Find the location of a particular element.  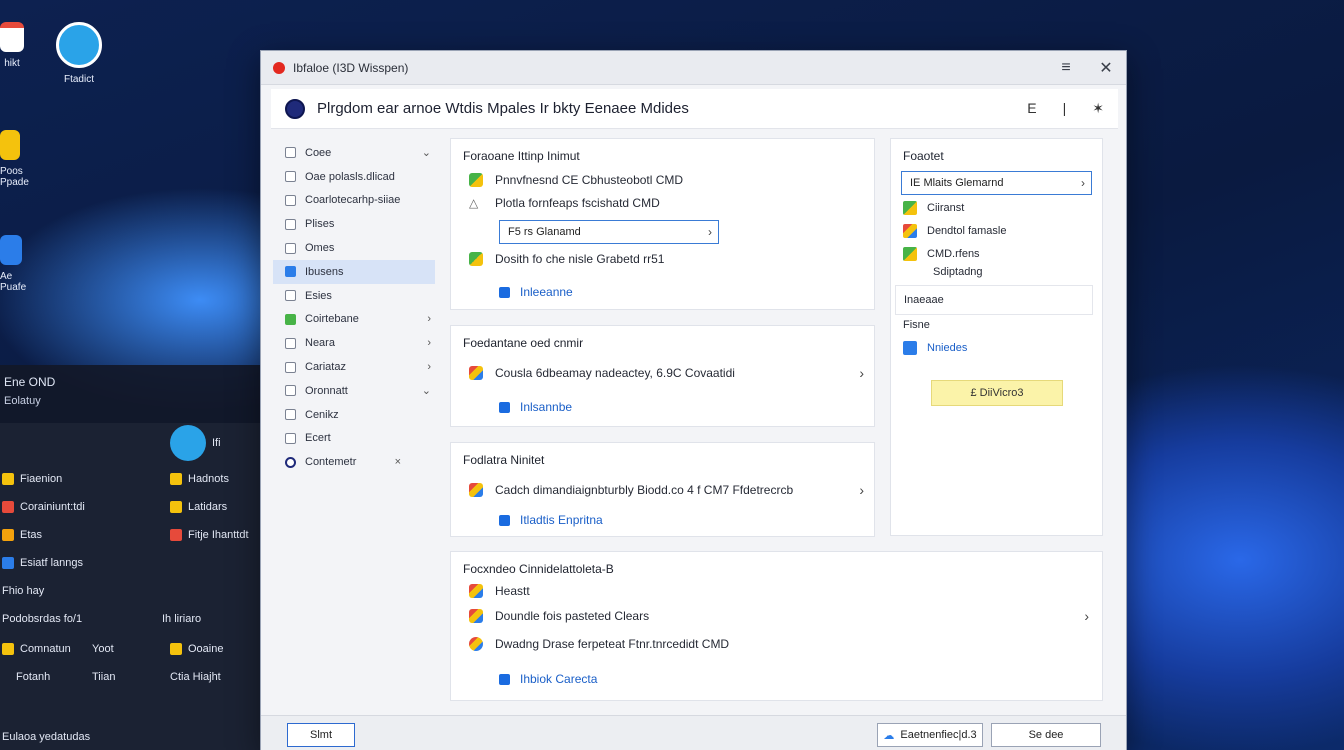

desktop-icon-app1: hikt is located at coordinates (12, 45).